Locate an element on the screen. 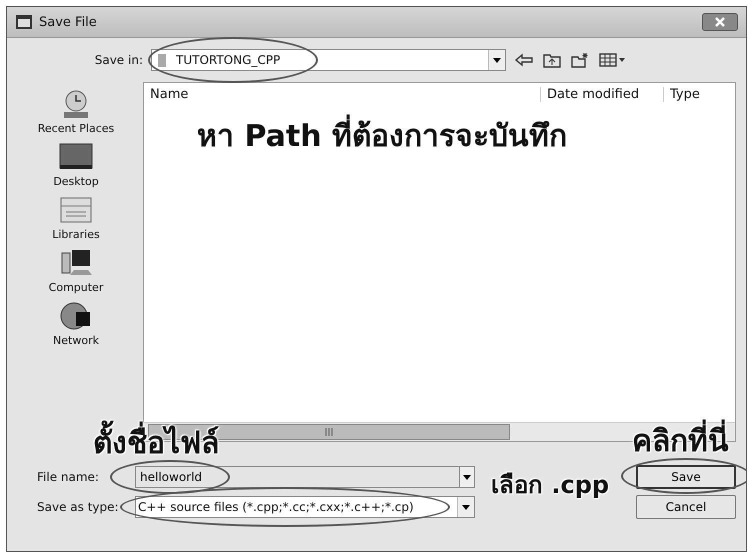 The image size is (755, 560). save-as-type-label: Save as type: is located at coordinates (78, 507).